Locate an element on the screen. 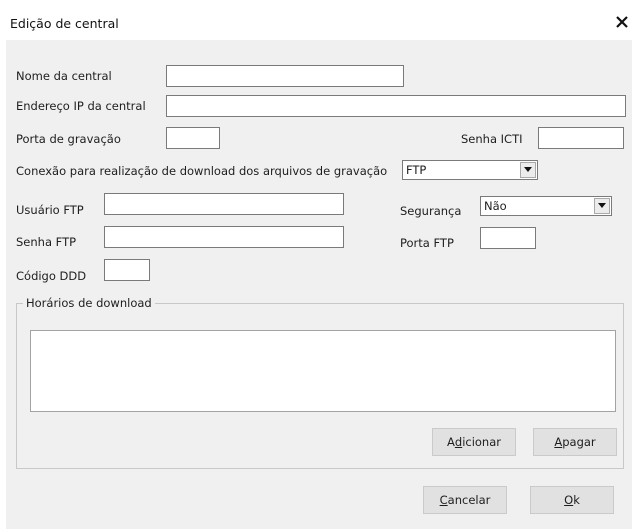  apagar-button: Apagar is located at coordinates (575, 442).